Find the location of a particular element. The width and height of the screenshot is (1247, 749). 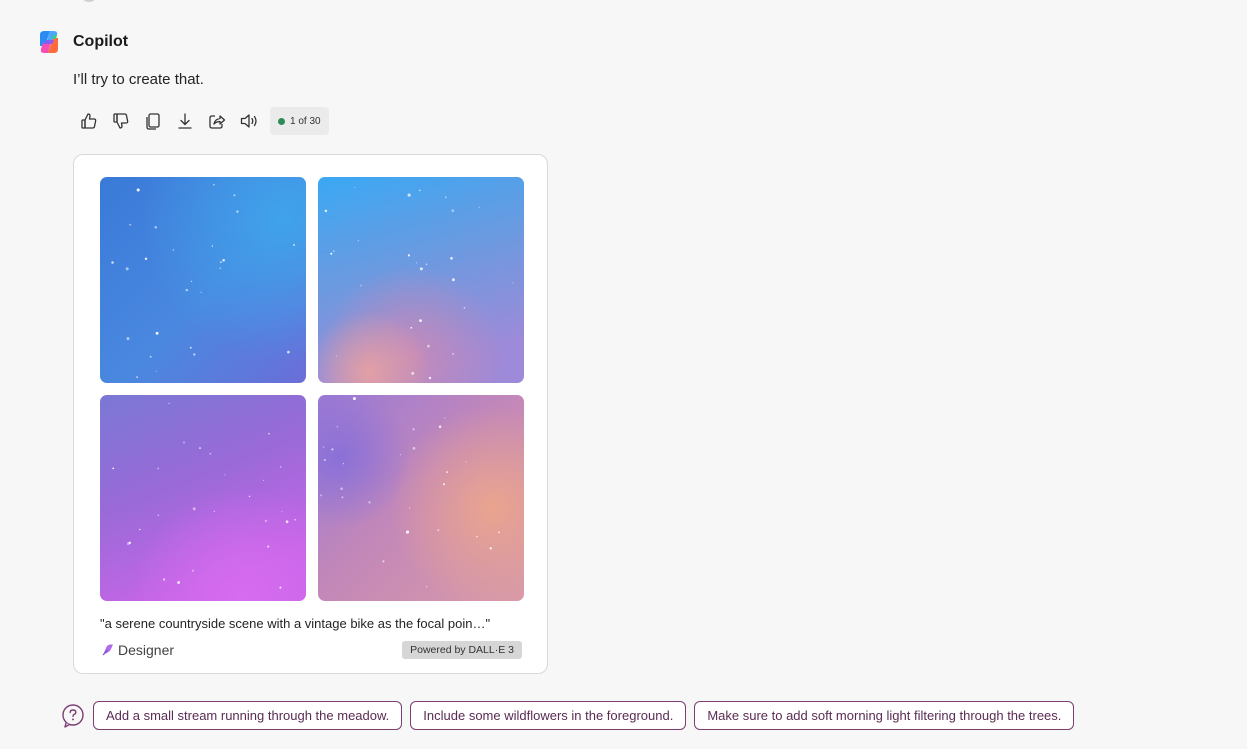

copilot-logo-icon is located at coordinates (49, 42).